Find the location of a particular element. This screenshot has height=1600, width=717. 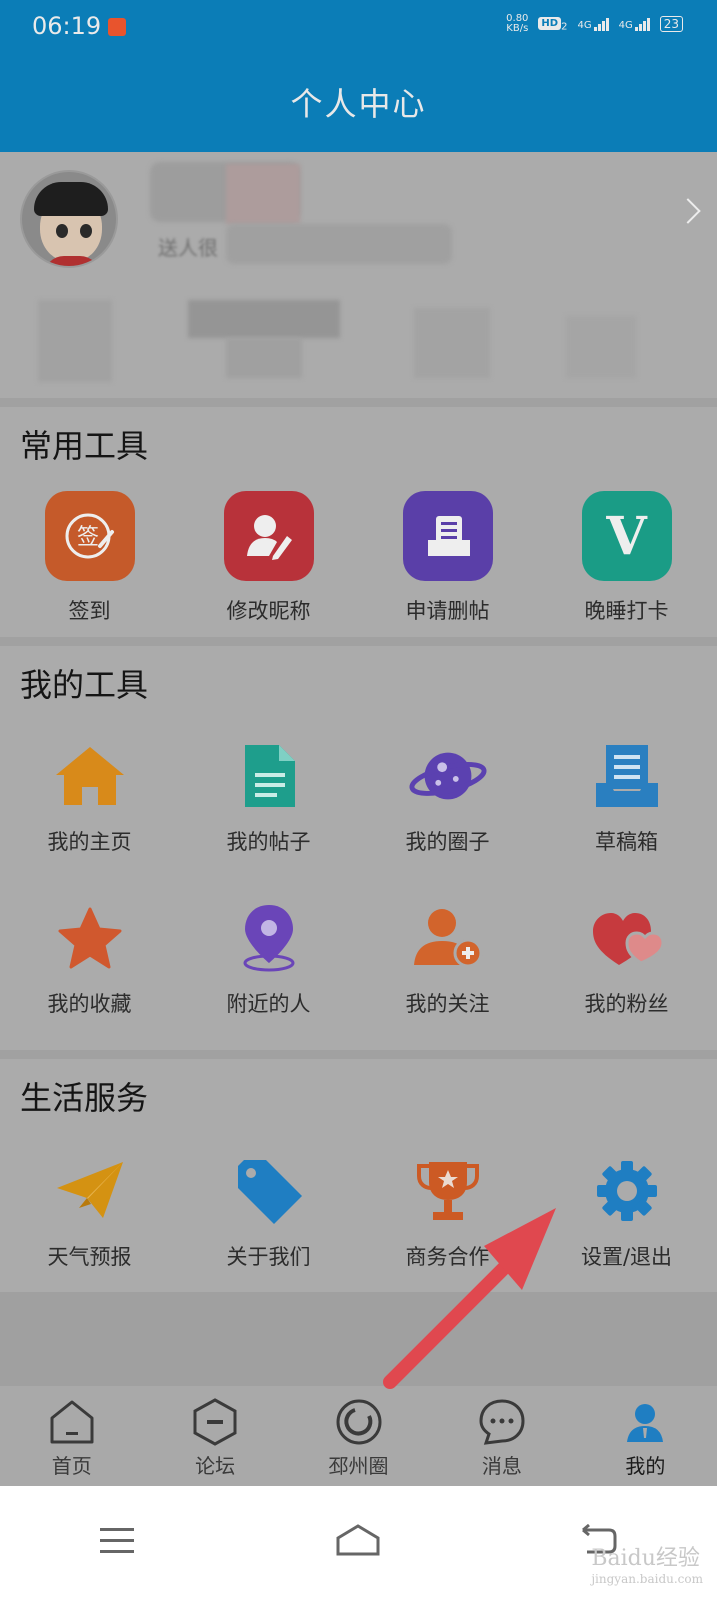

tab-home: 首页 is located at coordinates (71, 1436).